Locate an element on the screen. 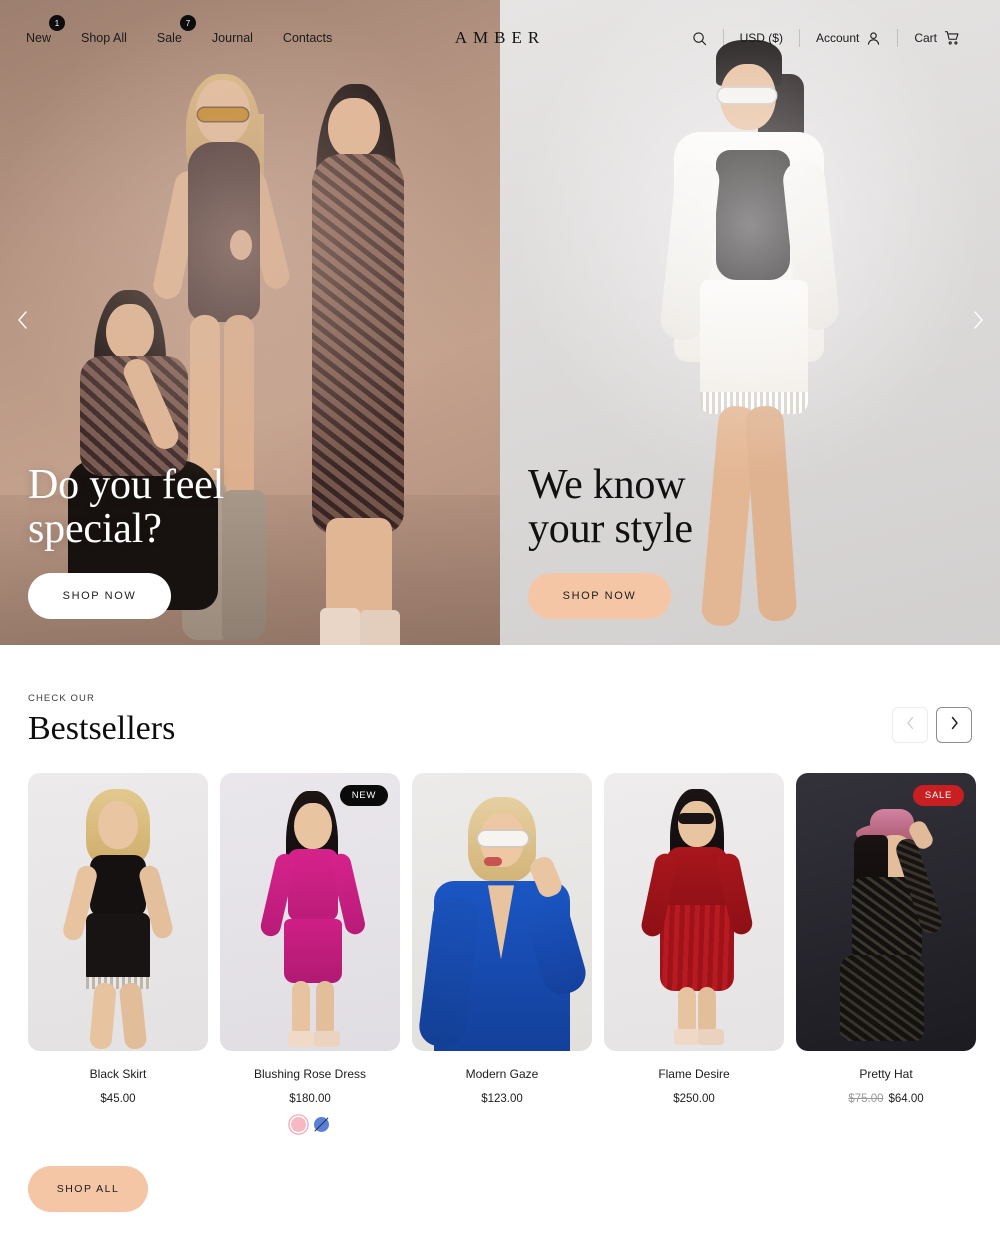 The height and width of the screenshot is (1248, 1000). cart-label: Cart is located at coordinates (925, 38).